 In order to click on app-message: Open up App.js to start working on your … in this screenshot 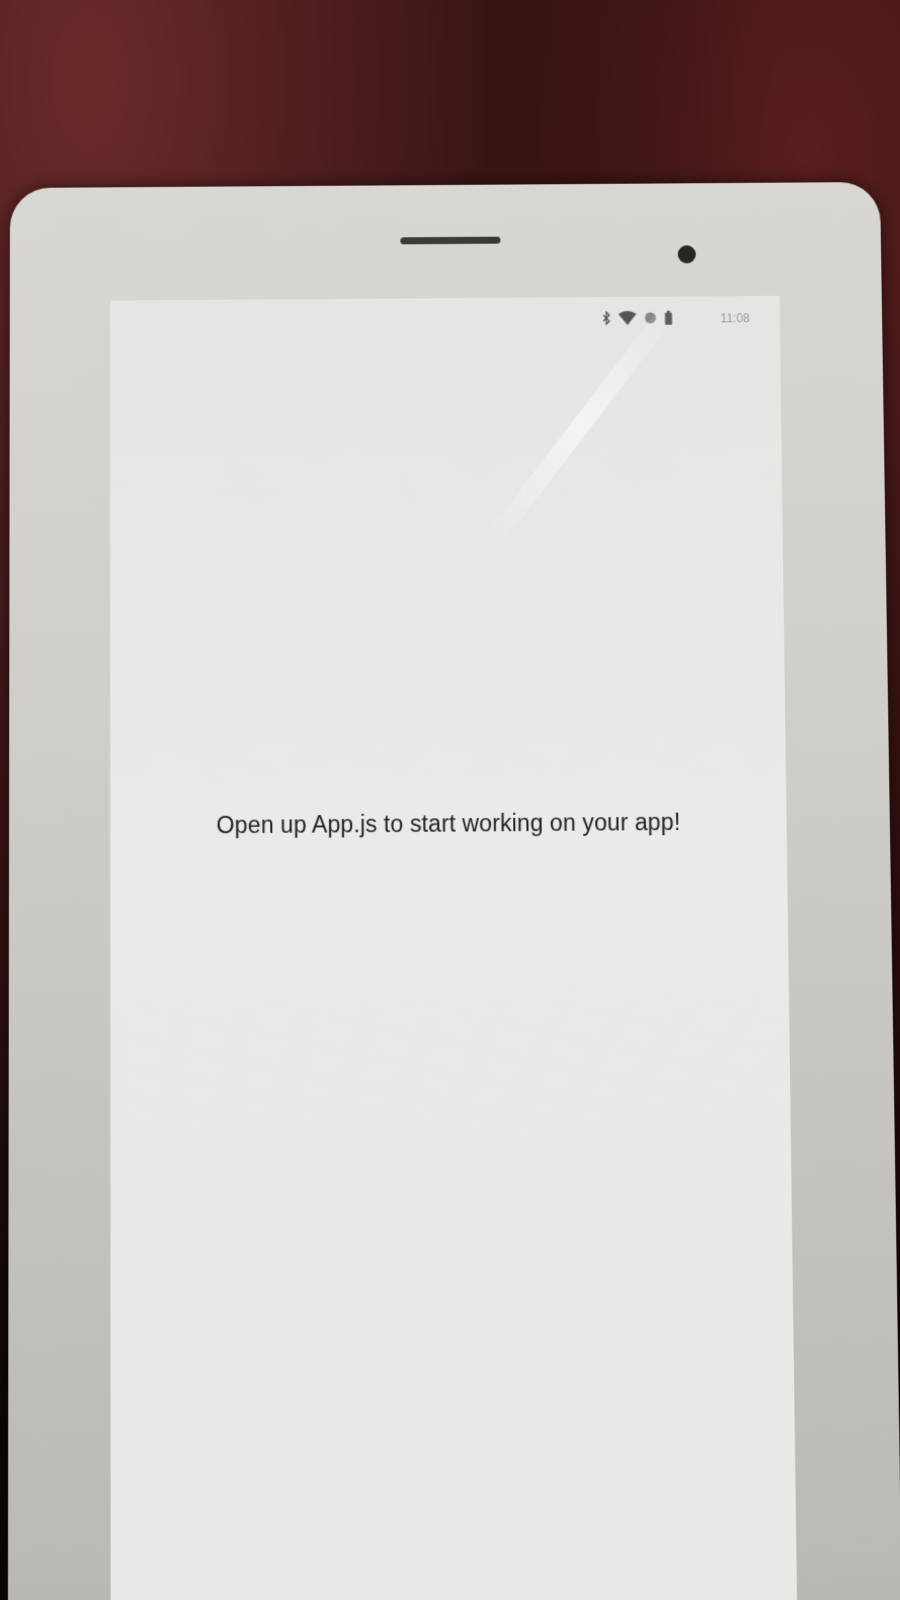, I will do `click(448, 823)`.